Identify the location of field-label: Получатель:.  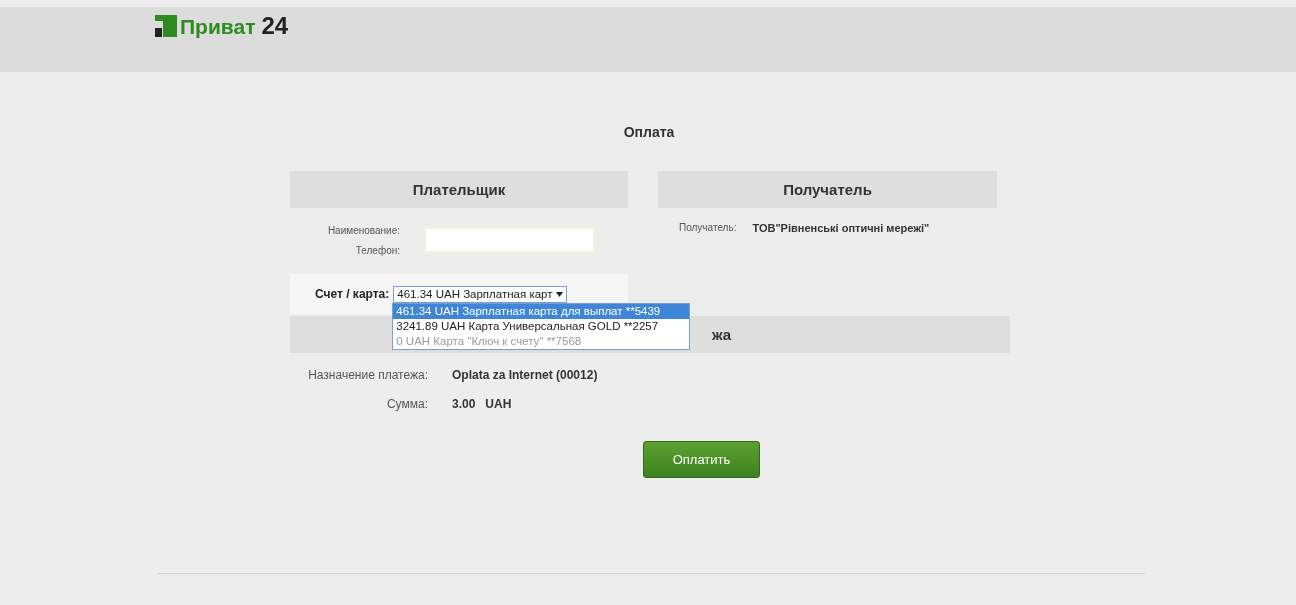
(708, 228).